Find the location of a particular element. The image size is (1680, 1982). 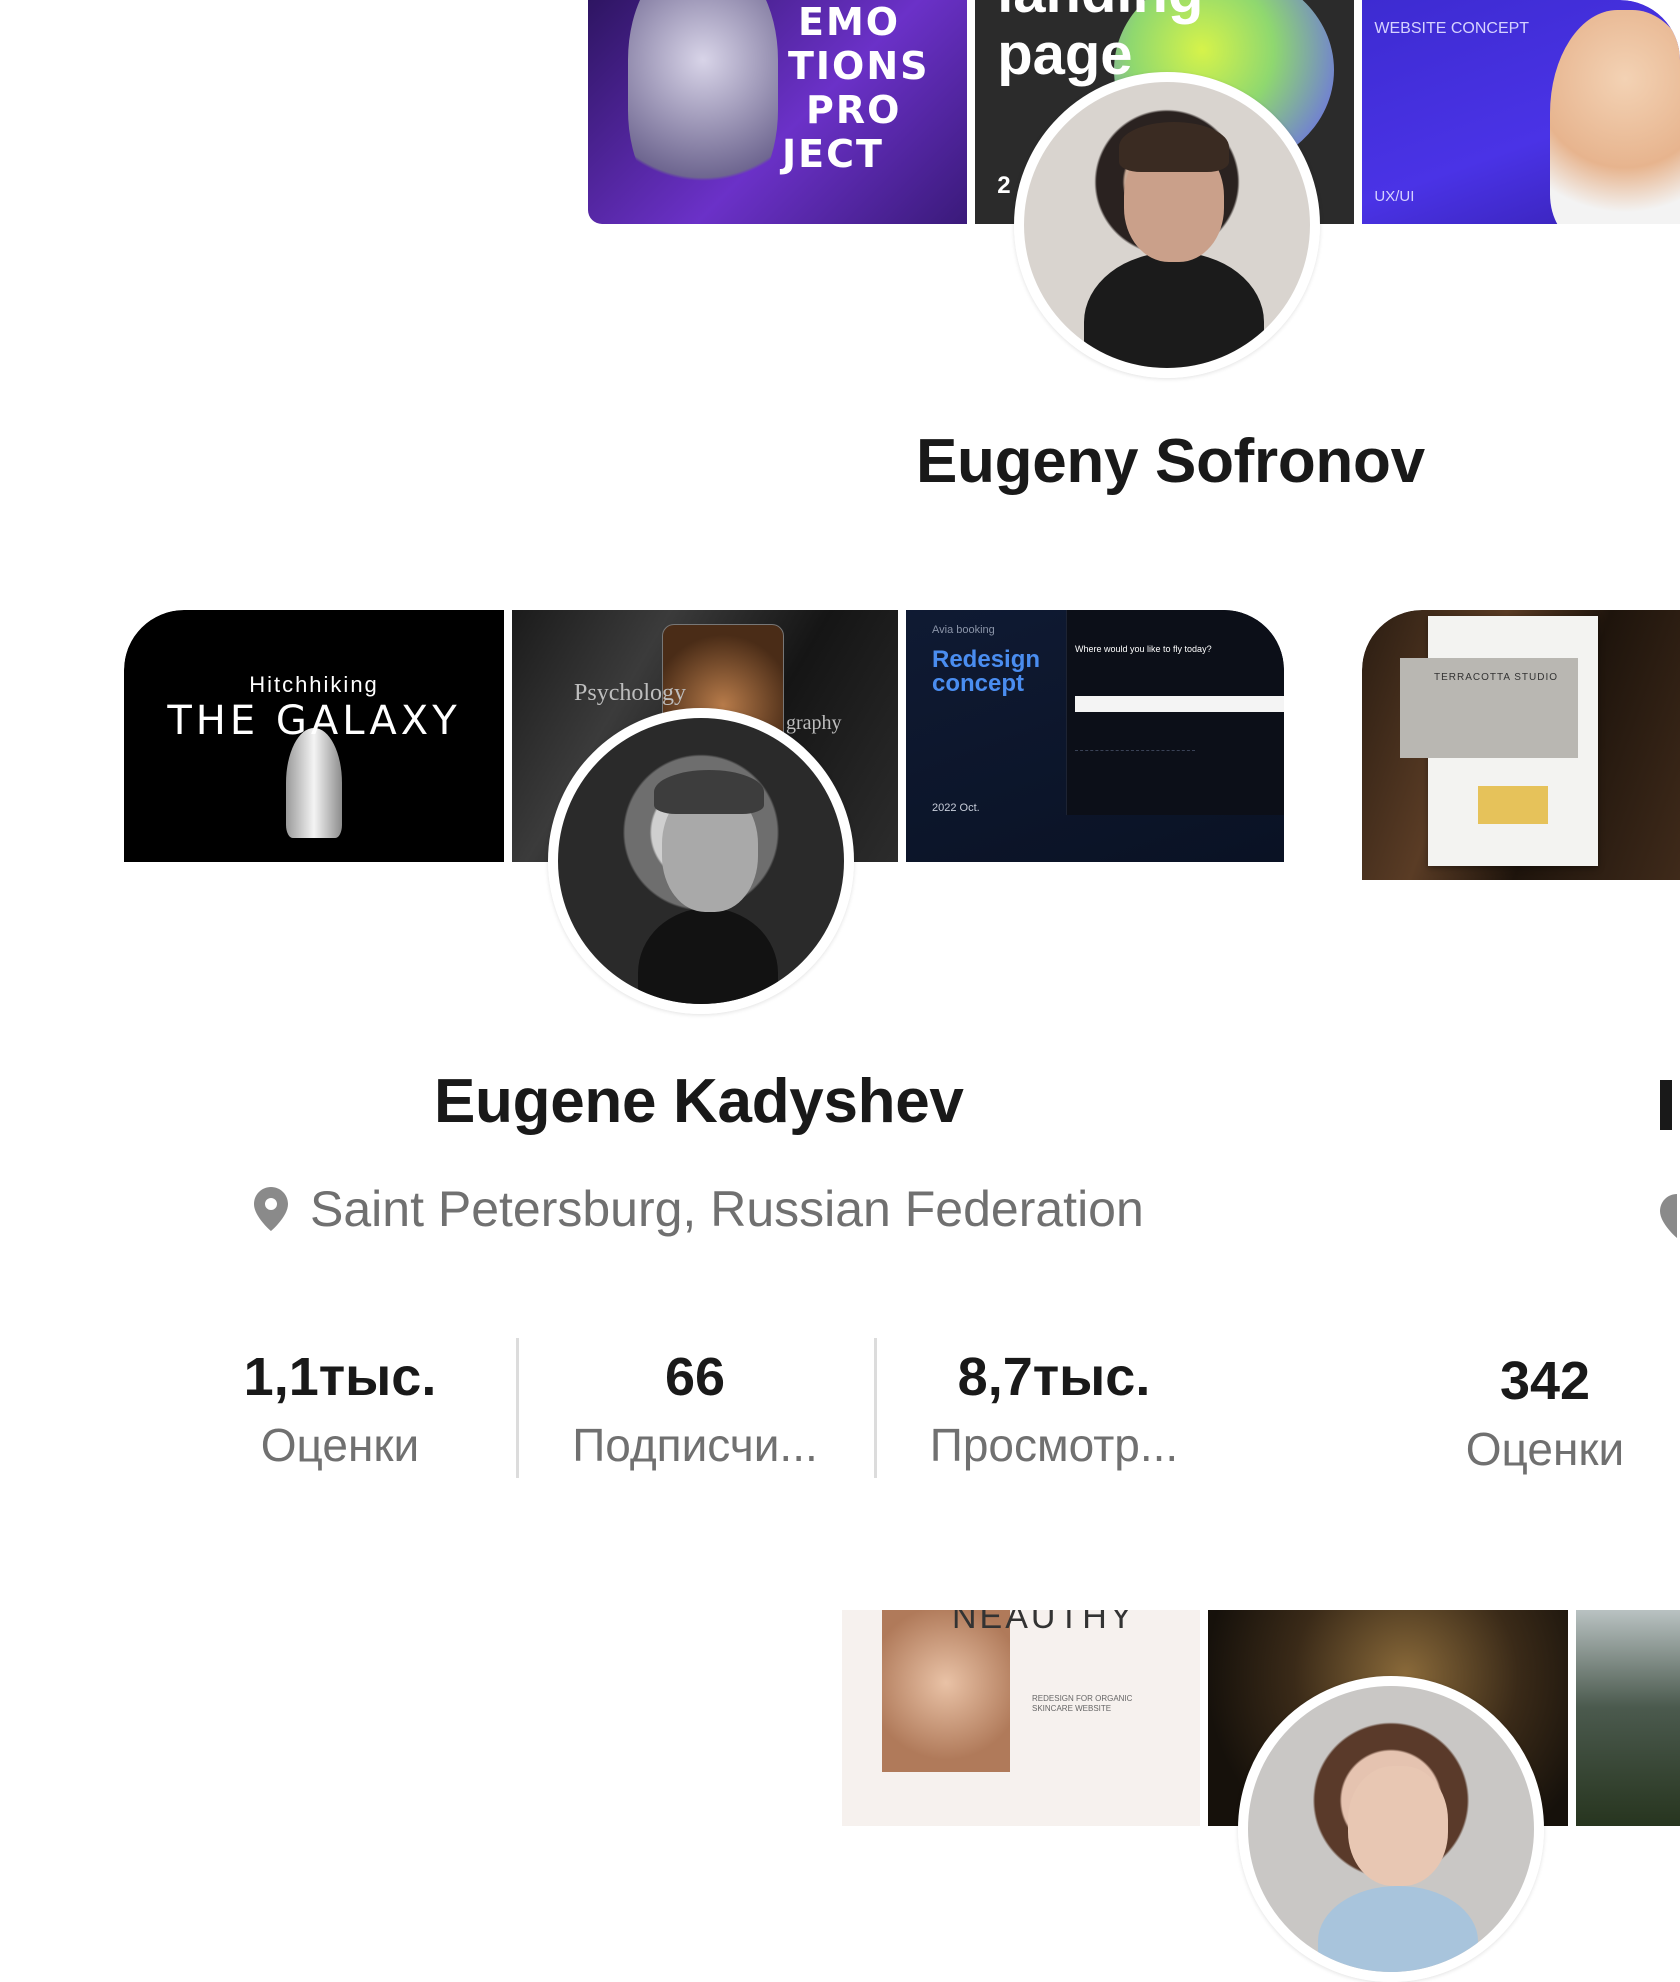

project-tile-terracotta: TERRACOTTA STUDIO is located at coordinates (1521, 745).